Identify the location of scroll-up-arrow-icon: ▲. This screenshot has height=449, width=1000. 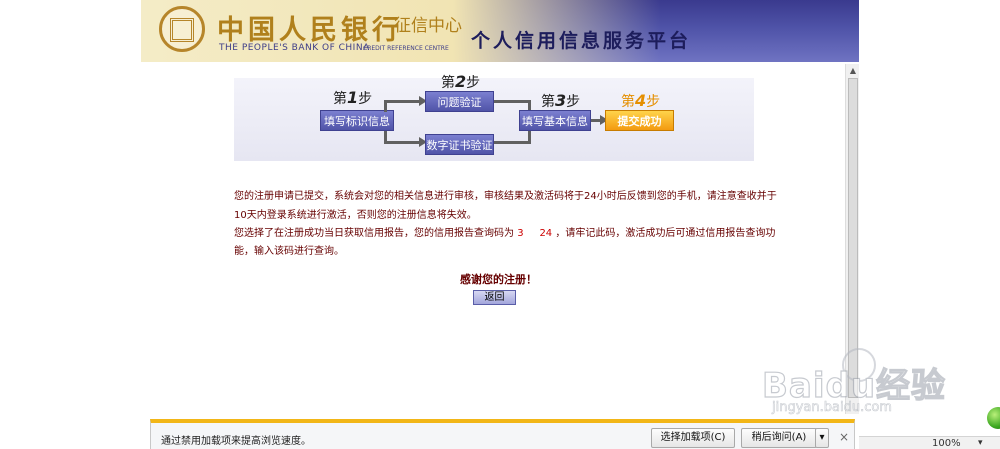
(853, 71).